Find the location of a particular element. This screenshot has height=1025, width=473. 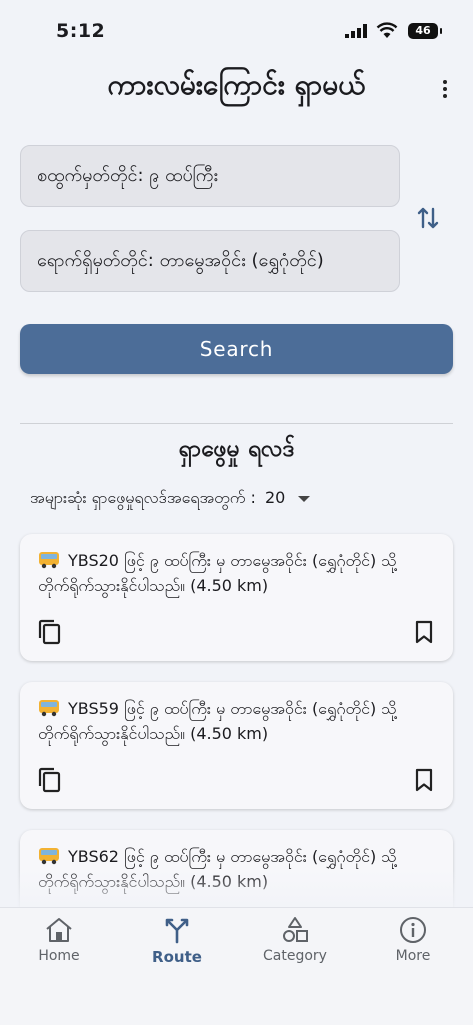

status-bar: 5:12 46 is located at coordinates (236, 31).